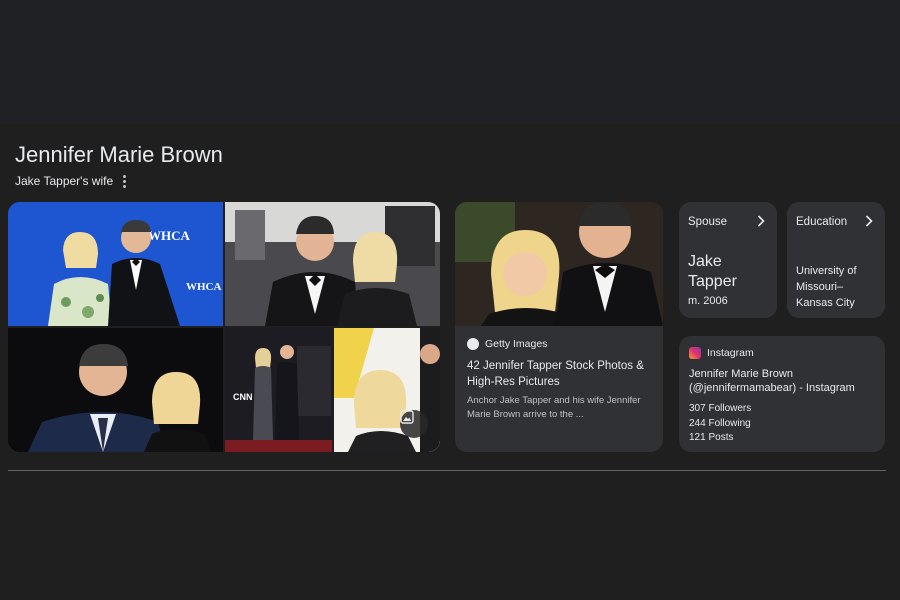 Image resolution: width=900 pixels, height=600 pixels. Describe the element at coordinates (243, 397) in the screenshot. I see `backdrop-text-cnn: CNN` at that location.